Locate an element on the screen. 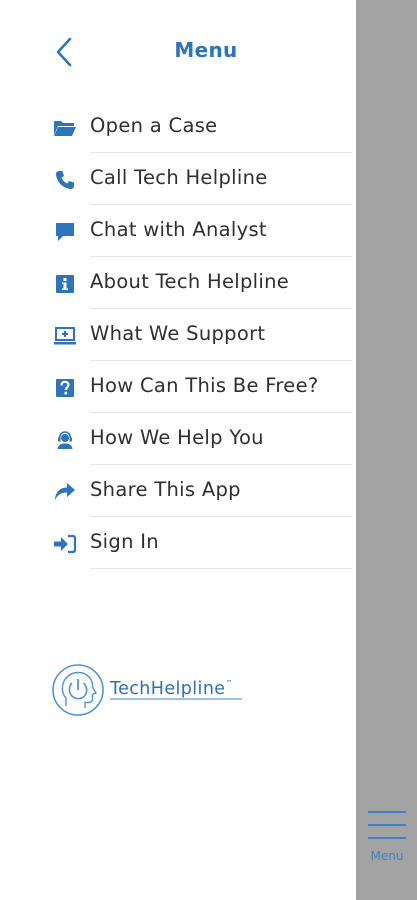 The width and height of the screenshot is (417, 900). monitor-plus-icon is located at coordinates (65, 336).